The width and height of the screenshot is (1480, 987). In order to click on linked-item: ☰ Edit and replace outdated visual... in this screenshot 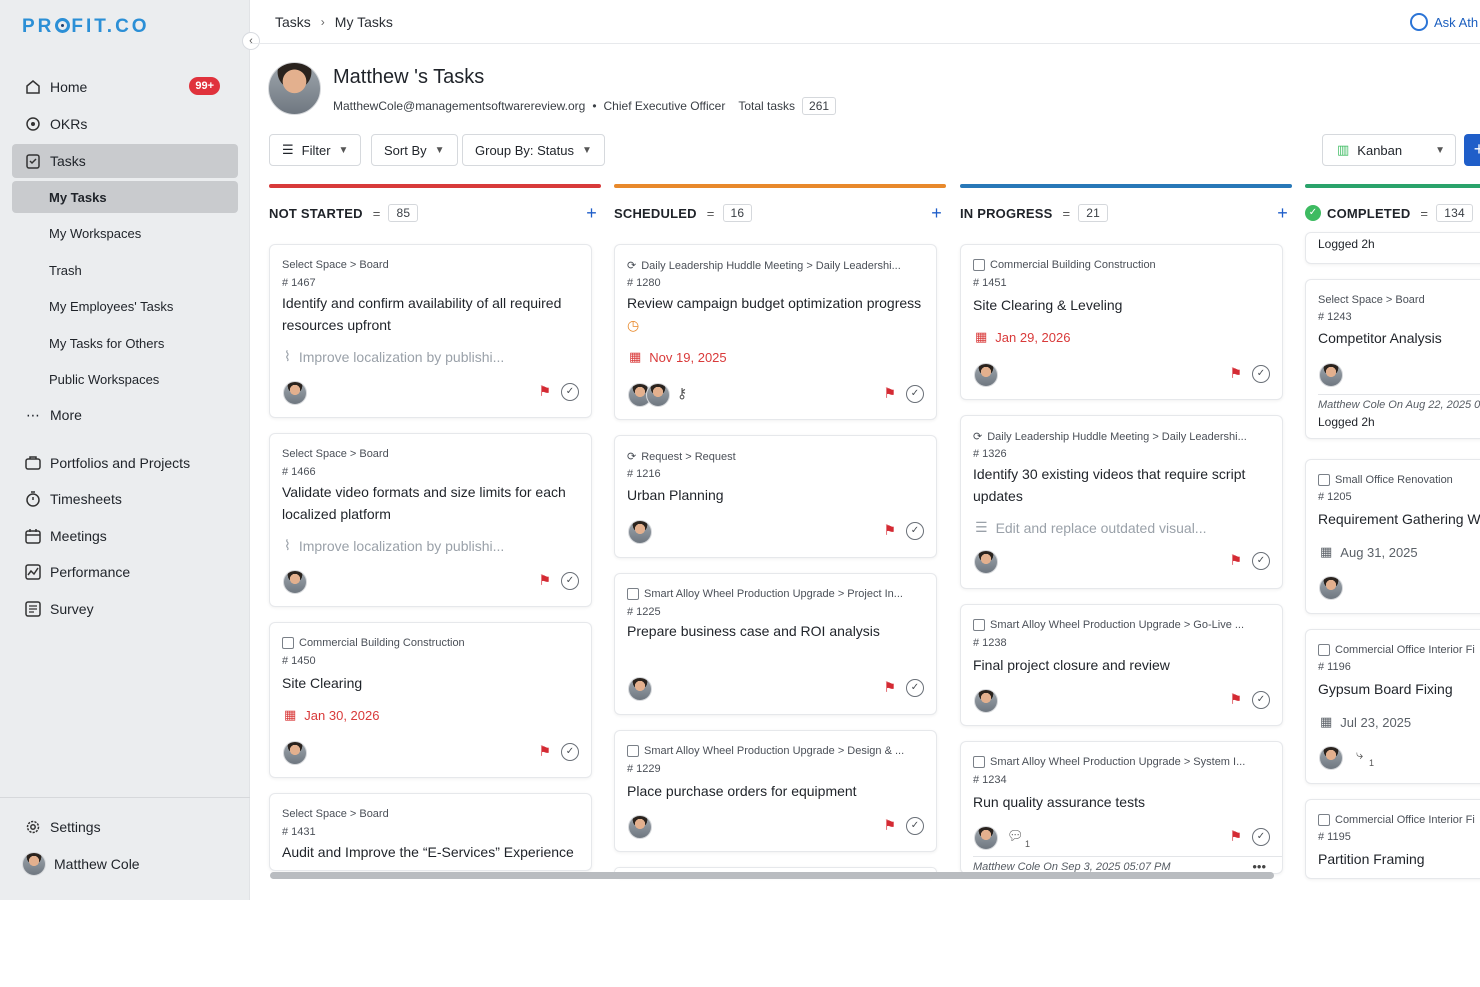, I will do `click(1090, 527)`.